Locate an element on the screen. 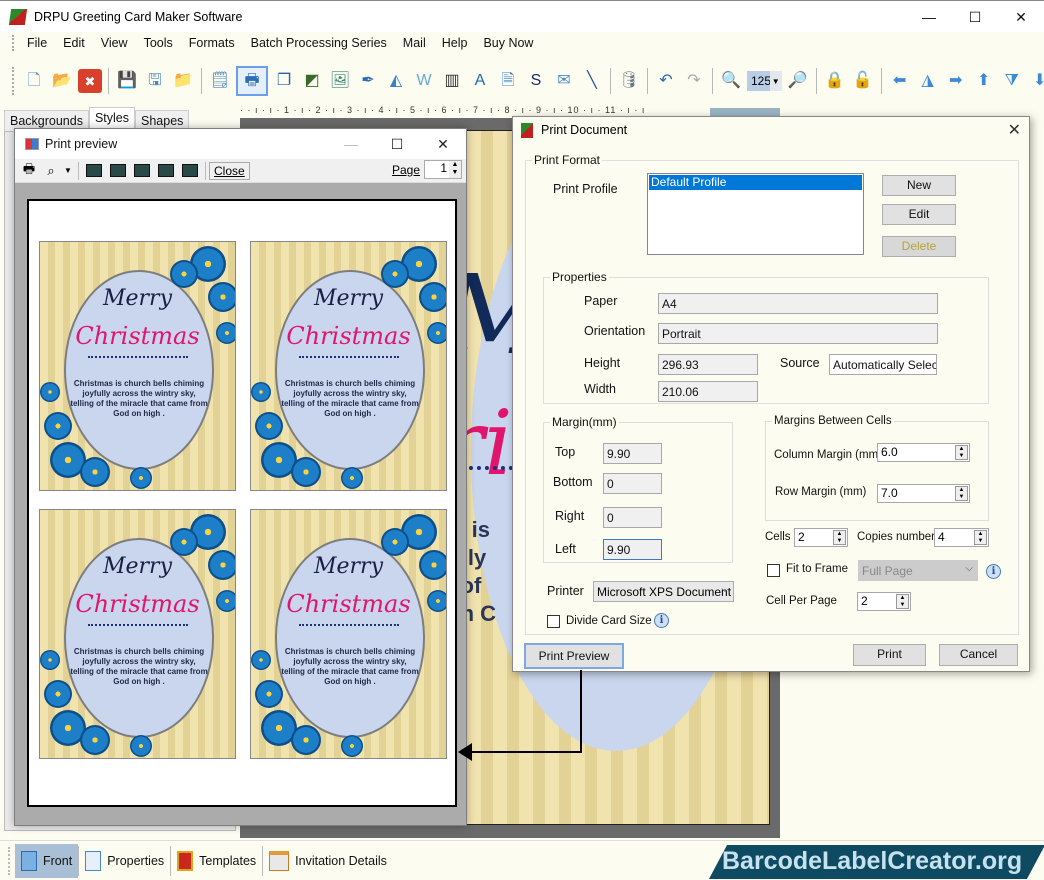 This screenshot has height=880, width=1044. pen-icon: ✒ is located at coordinates (368, 81).